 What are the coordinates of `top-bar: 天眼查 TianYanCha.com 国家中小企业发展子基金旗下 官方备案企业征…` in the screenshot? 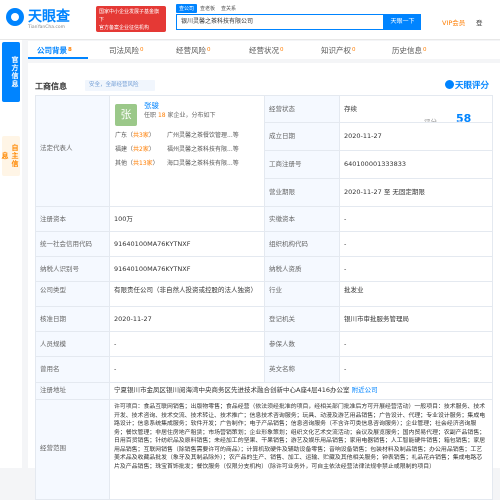 It's located at (250, 20).